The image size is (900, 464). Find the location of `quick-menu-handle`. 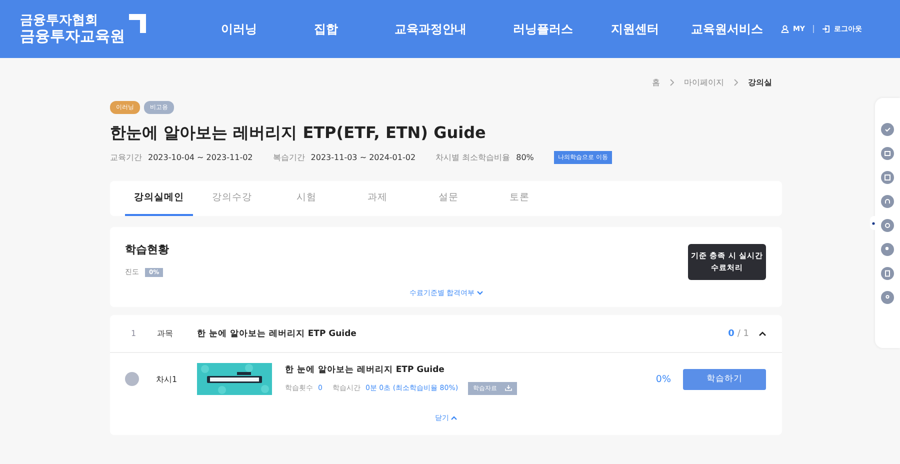

quick-menu-handle is located at coordinates (873, 223).